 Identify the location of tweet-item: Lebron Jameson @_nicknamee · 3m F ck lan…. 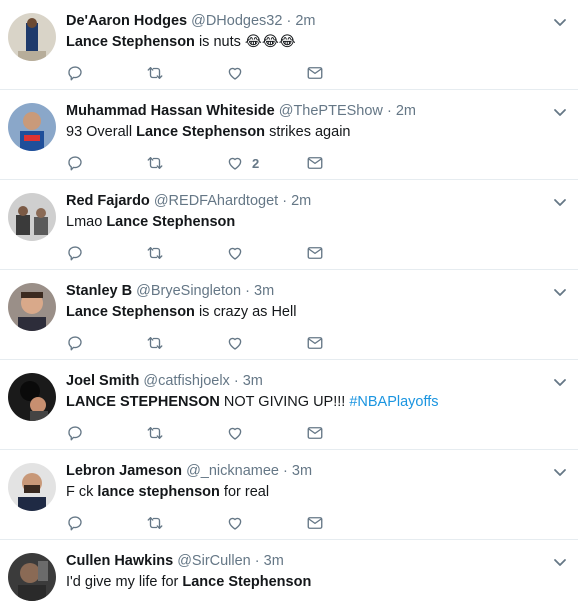
(289, 495).